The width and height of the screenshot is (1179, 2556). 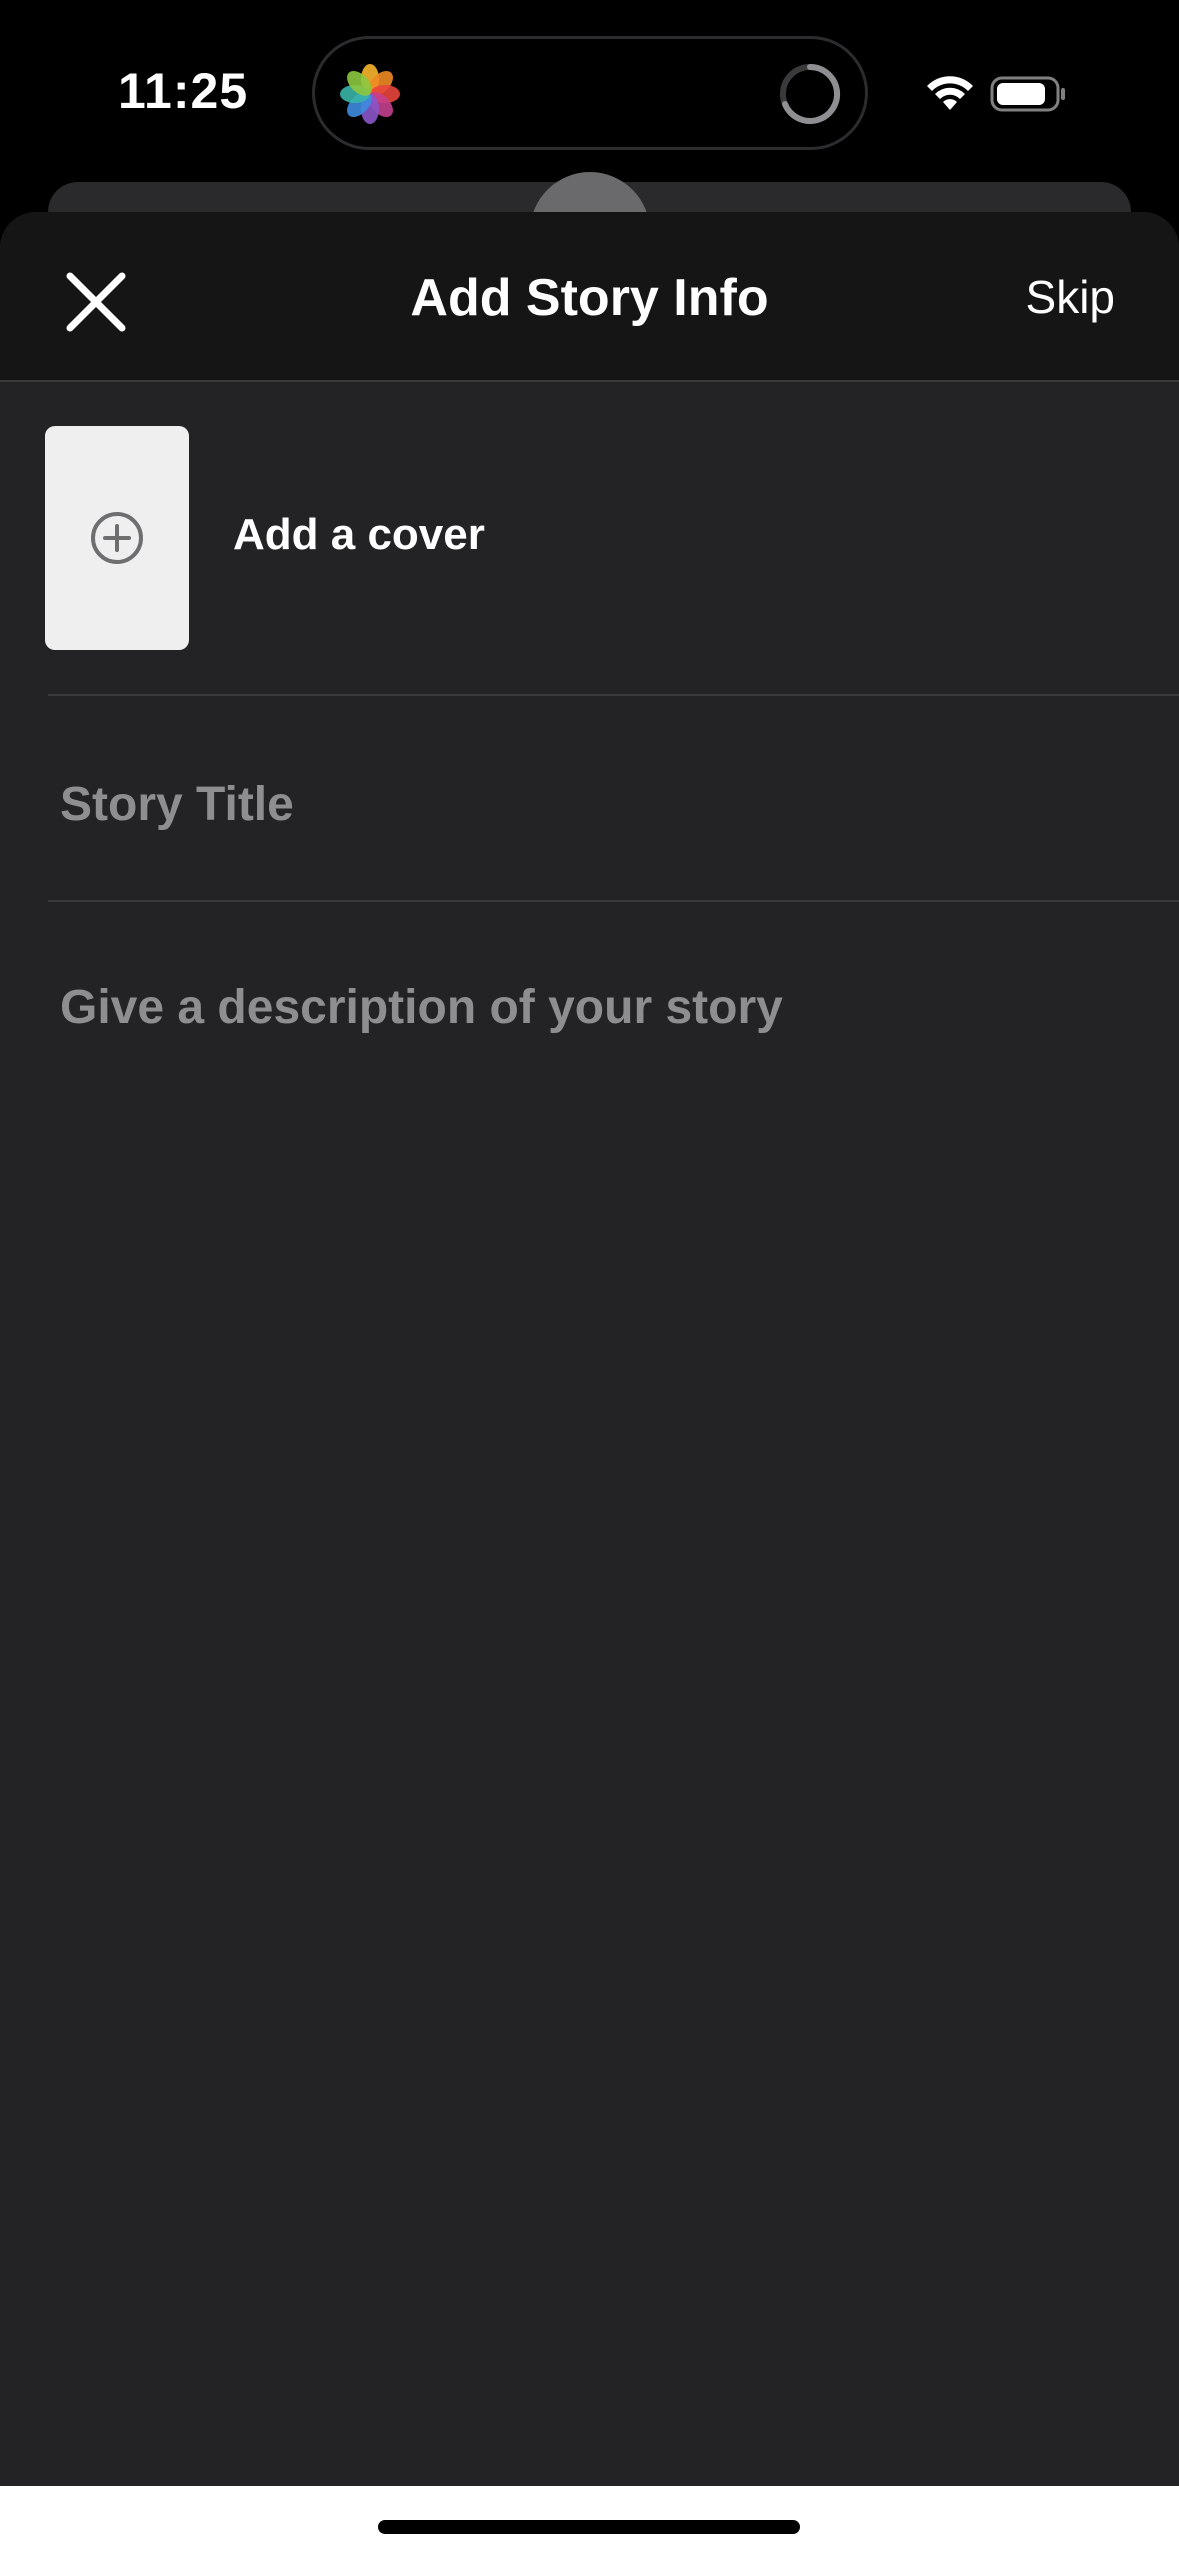 What do you see at coordinates (589, 538) in the screenshot?
I see `add-cover-row: Add a cover` at bounding box center [589, 538].